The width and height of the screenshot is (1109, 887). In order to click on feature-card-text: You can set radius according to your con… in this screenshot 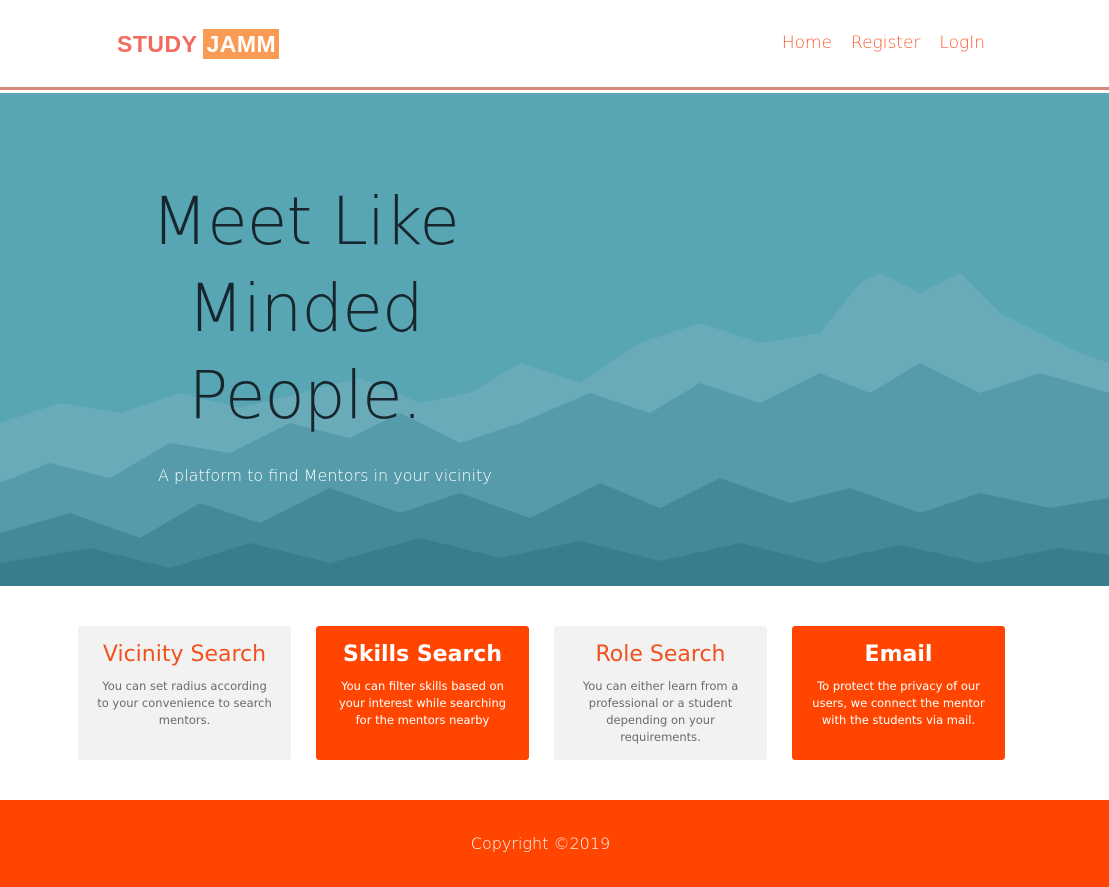, I will do `click(184, 703)`.